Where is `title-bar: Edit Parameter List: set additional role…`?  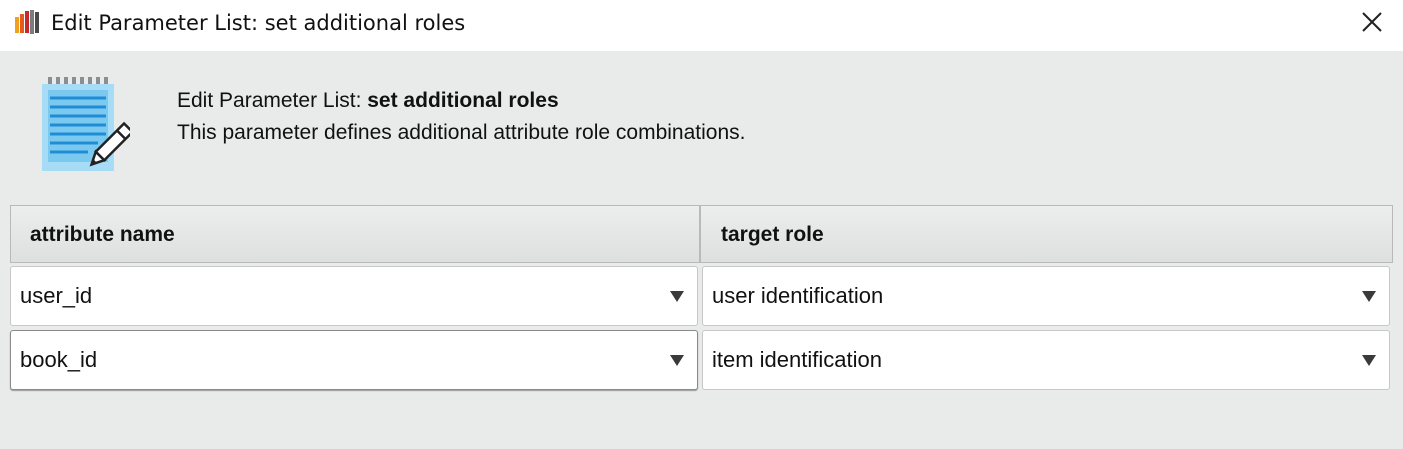
title-bar: Edit Parameter List: set additional role… is located at coordinates (701, 25).